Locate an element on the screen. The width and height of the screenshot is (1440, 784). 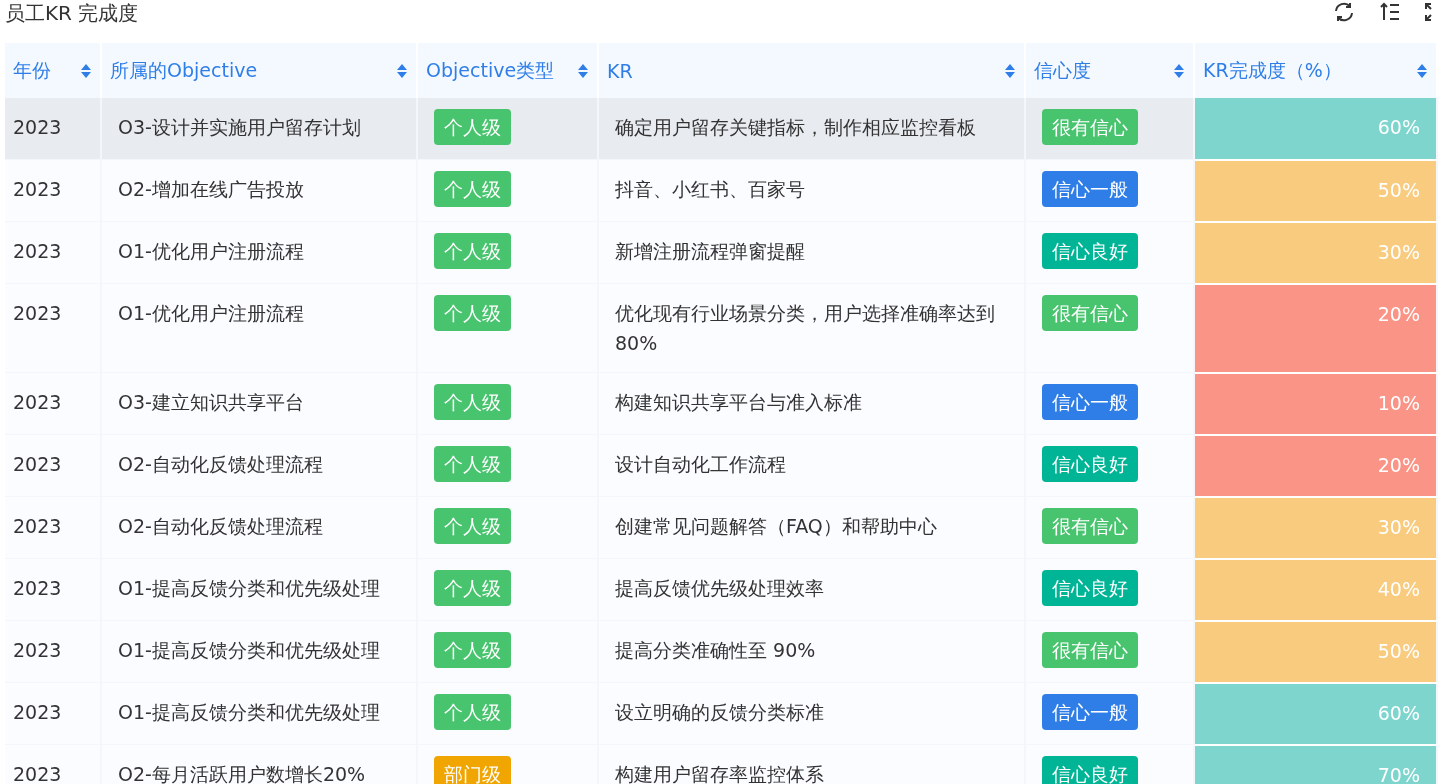
table-cell: 2023 is located at coordinates (53, 764).